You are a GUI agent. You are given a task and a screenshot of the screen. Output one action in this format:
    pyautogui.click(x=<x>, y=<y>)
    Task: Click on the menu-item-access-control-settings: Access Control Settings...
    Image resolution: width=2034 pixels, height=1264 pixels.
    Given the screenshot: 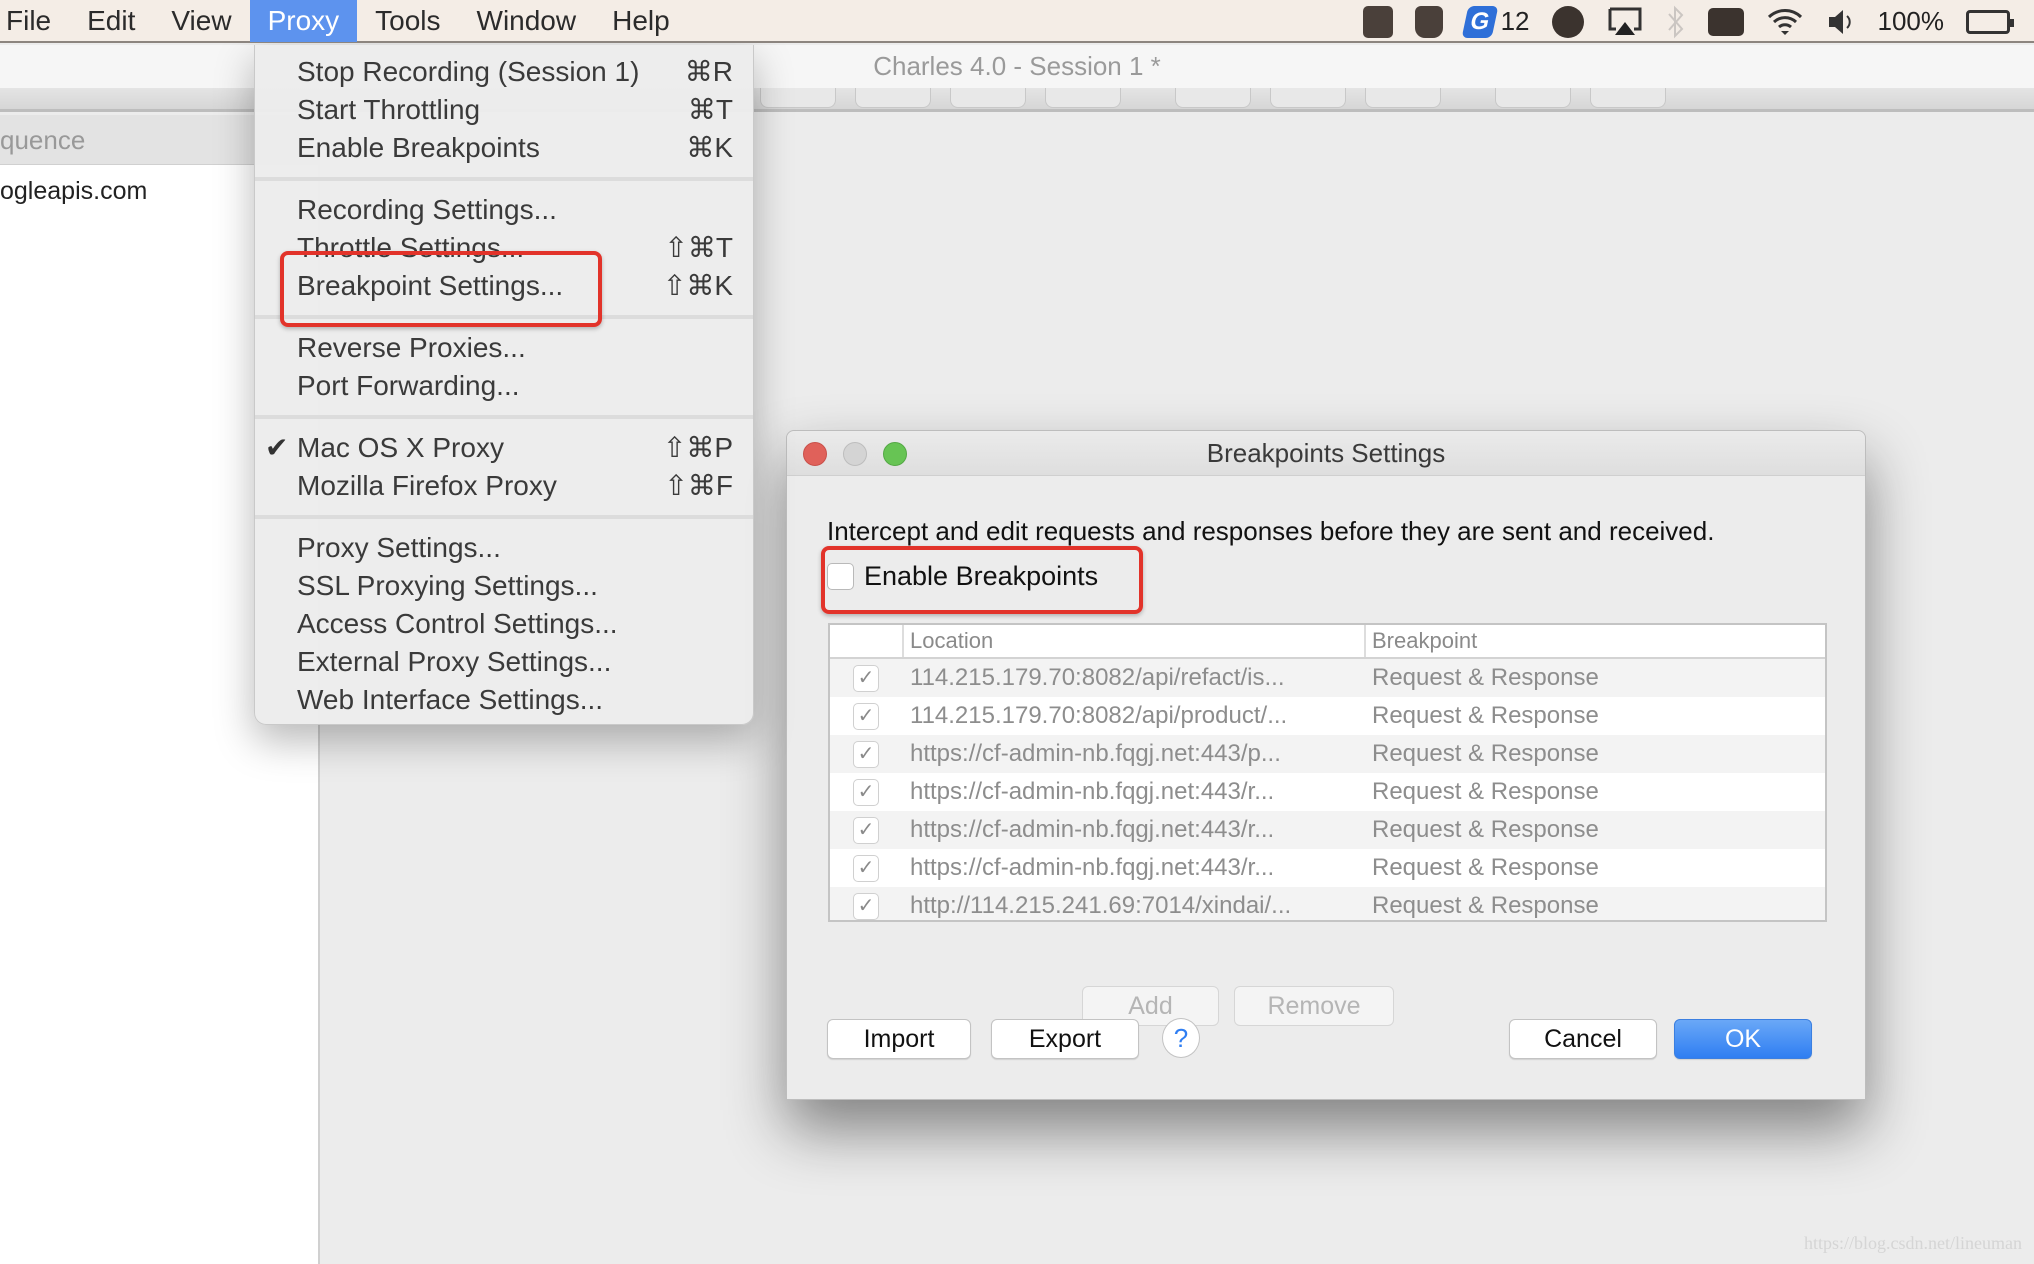 What is the action you would take?
    pyautogui.click(x=504, y=624)
    